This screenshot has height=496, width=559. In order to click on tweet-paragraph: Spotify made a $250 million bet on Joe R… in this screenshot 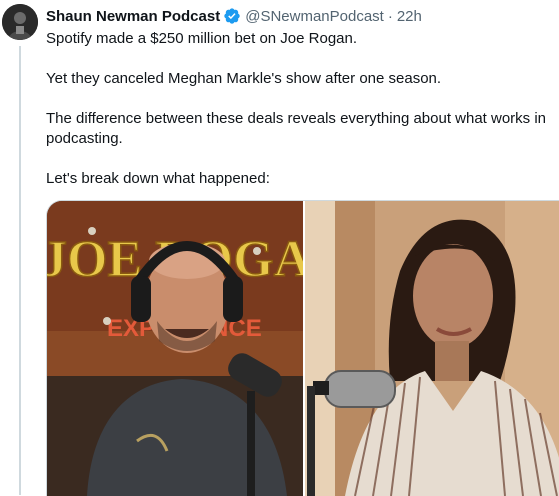, I will do `click(202, 38)`.